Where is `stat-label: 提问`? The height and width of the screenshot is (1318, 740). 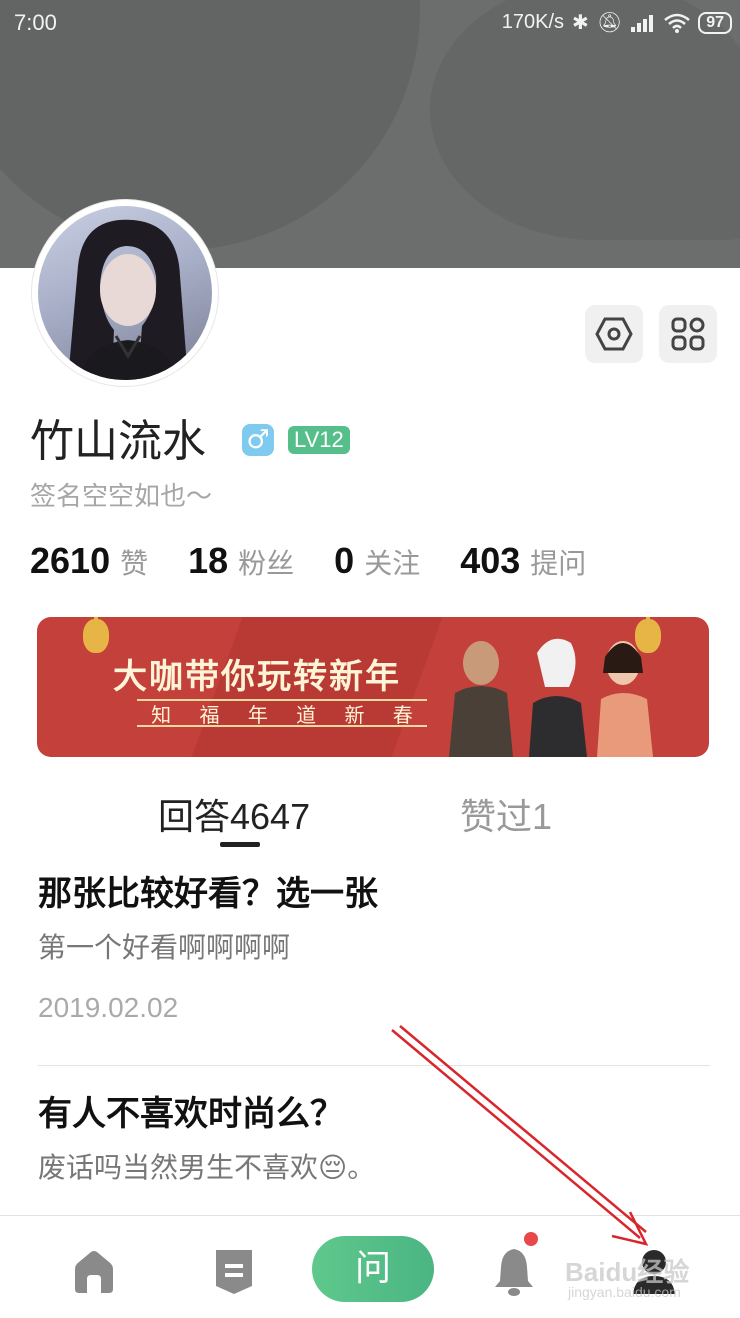
stat-label: 提问 is located at coordinates (558, 563).